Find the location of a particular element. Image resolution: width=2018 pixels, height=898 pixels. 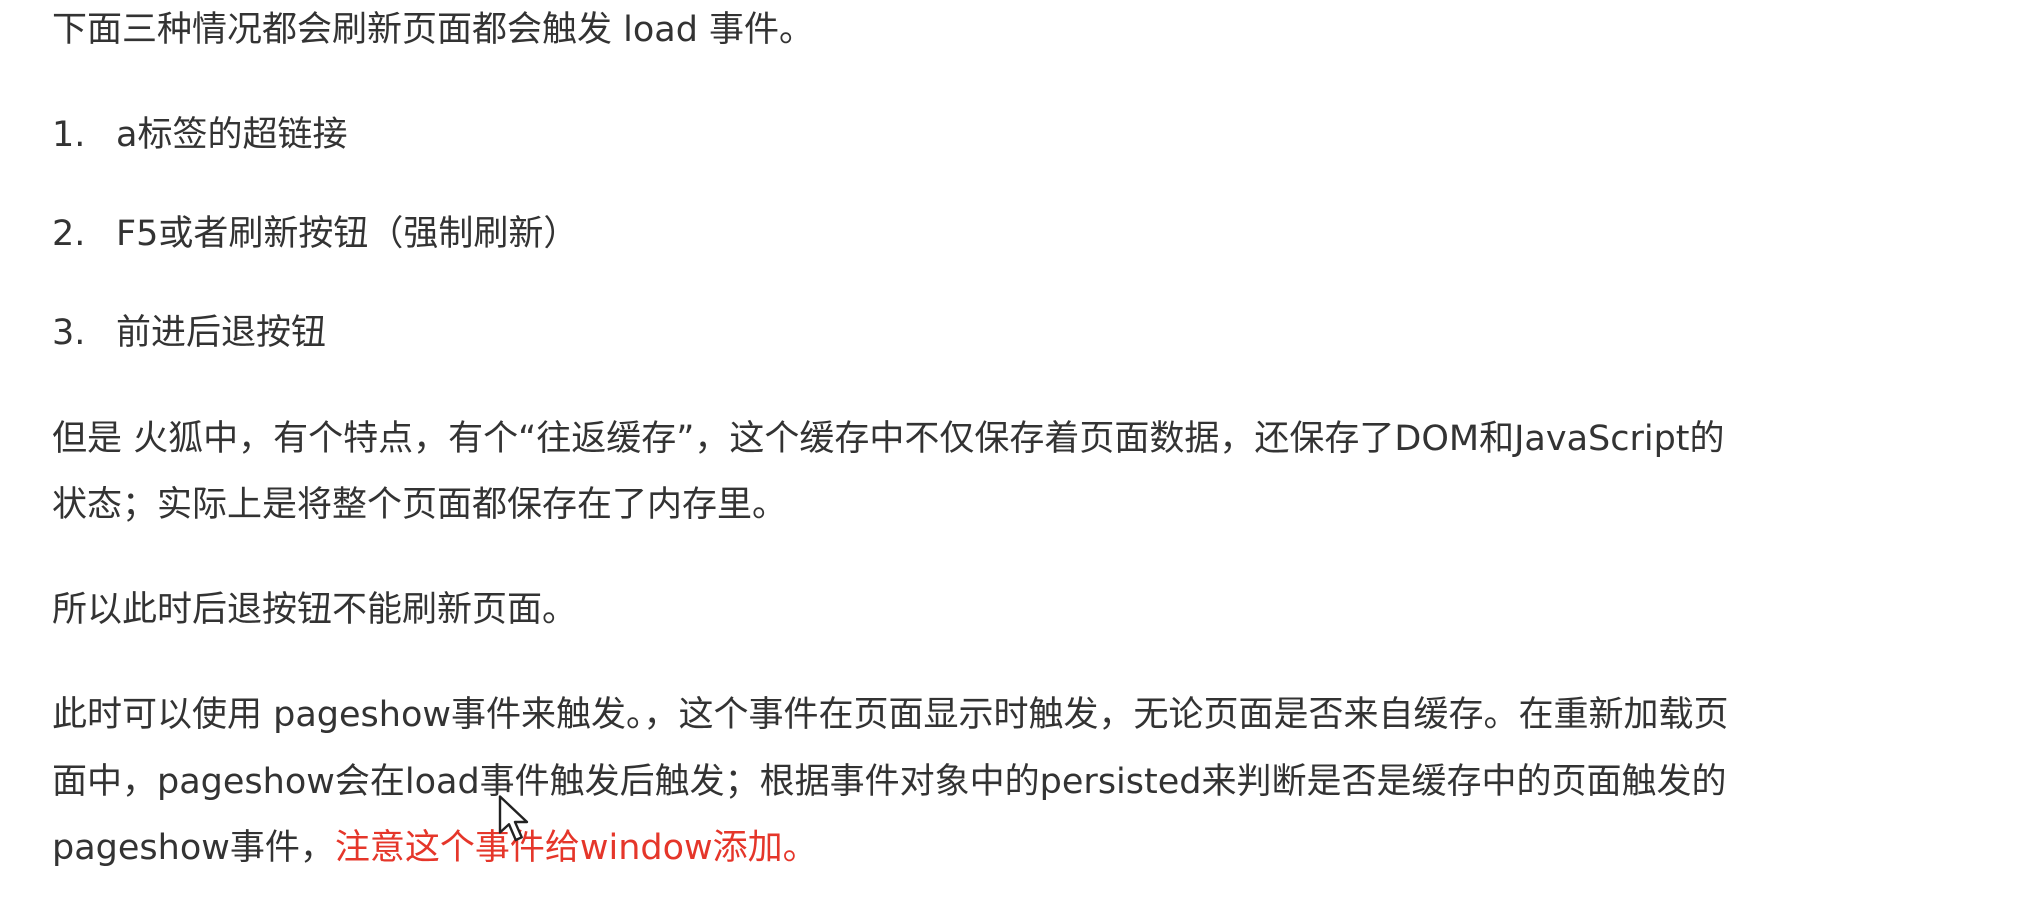

list-item: 2. F5或者刷新按钮（强制刷新） is located at coordinates (315, 234).